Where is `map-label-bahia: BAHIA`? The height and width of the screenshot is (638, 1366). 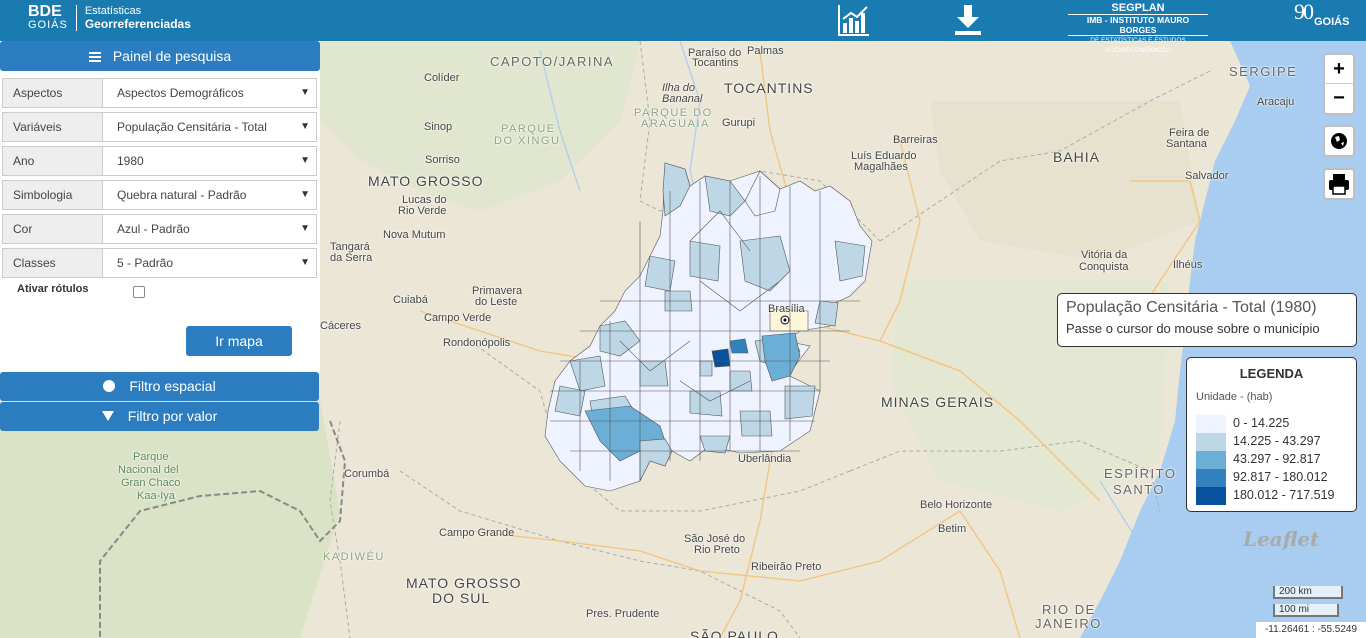
map-label-bahia: BAHIA is located at coordinates (1077, 157).